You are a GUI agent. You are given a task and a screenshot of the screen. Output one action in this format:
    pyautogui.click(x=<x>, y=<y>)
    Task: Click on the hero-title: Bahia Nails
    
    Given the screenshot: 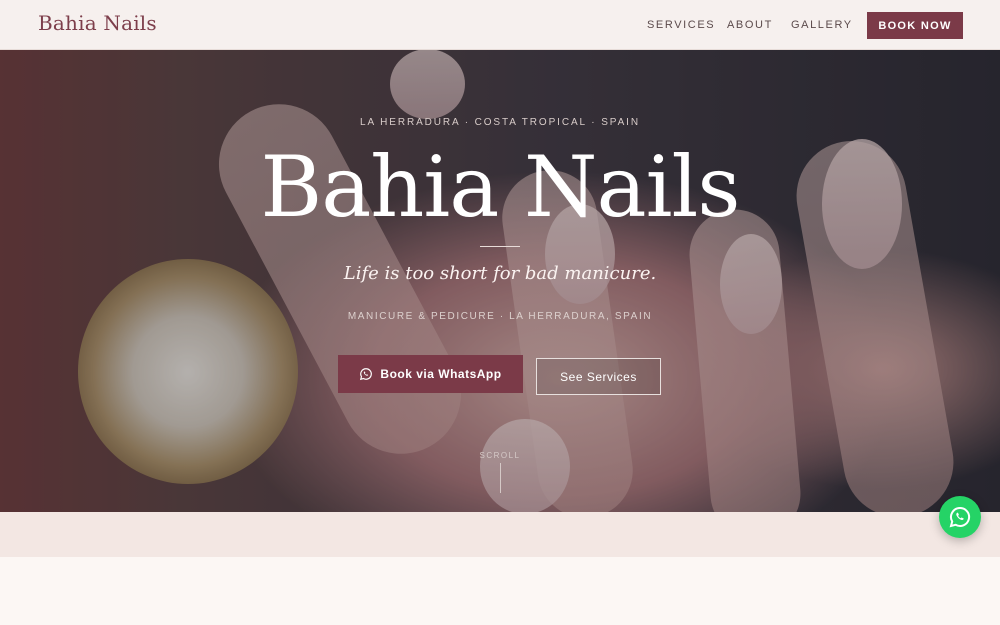 What is the action you would take?
    pyautogui.click(x=500, y=187)
    